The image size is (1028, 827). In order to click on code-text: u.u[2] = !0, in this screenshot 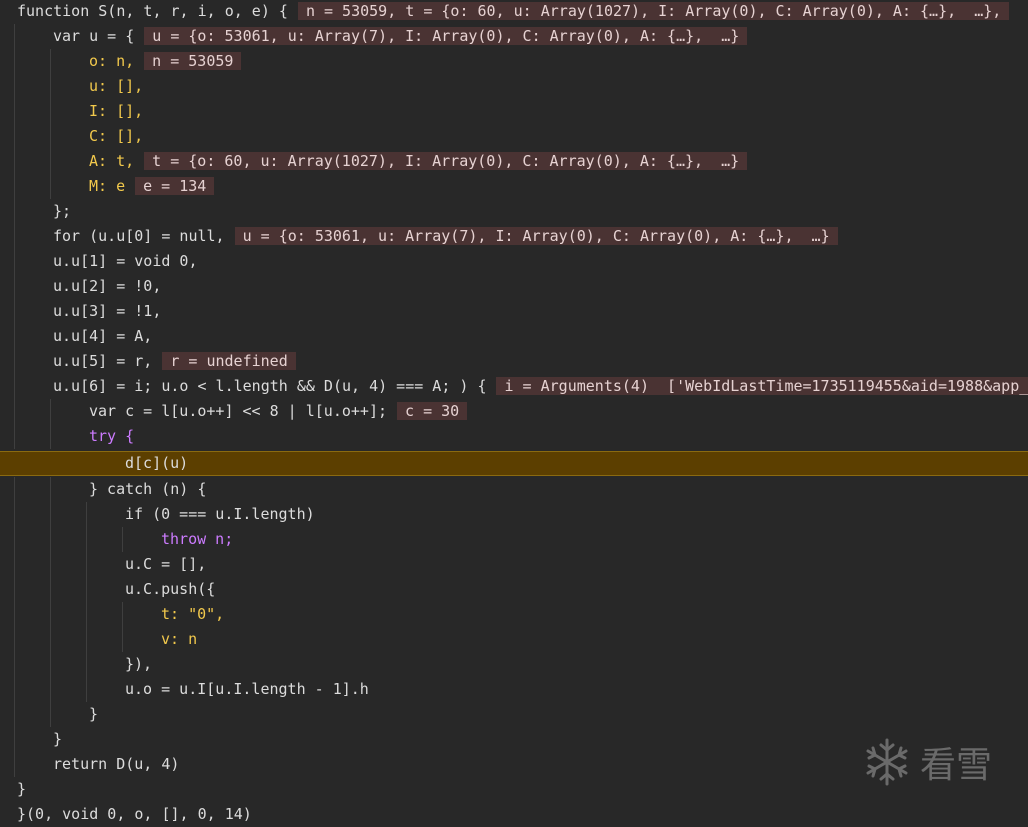, I will do `click(107, 286)`.